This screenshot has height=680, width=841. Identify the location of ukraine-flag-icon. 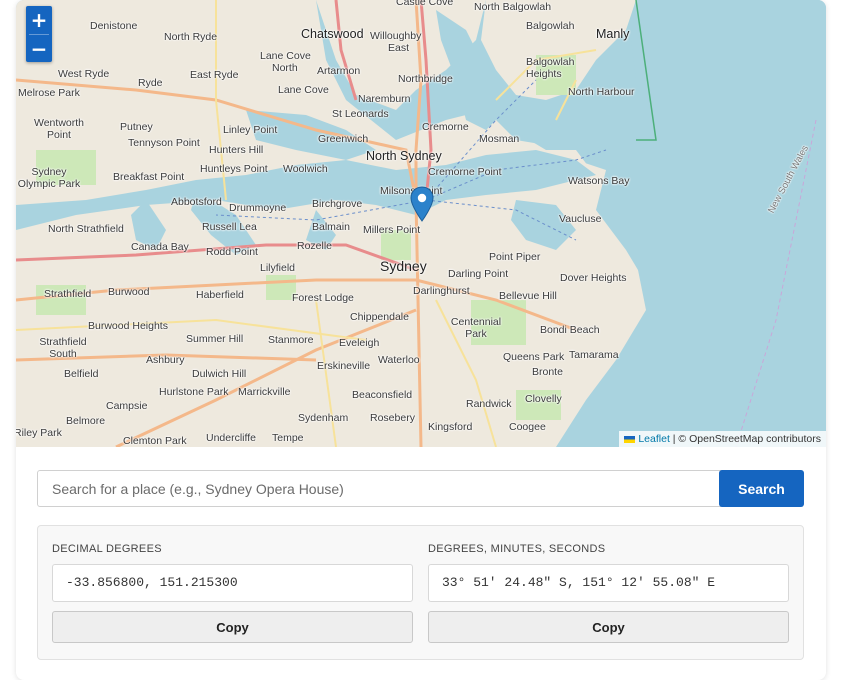
(630, 439).